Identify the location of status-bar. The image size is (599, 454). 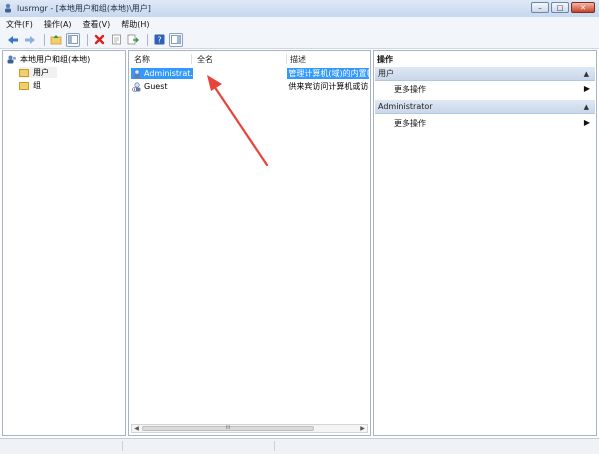
(299, 446).